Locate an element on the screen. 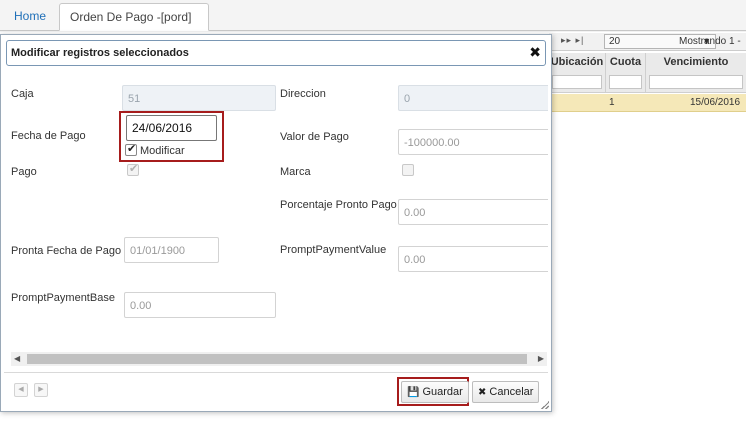 The width and height of the screenshot is (746, 421). save-button-label: Guardar is located at coordinates (442, 392).